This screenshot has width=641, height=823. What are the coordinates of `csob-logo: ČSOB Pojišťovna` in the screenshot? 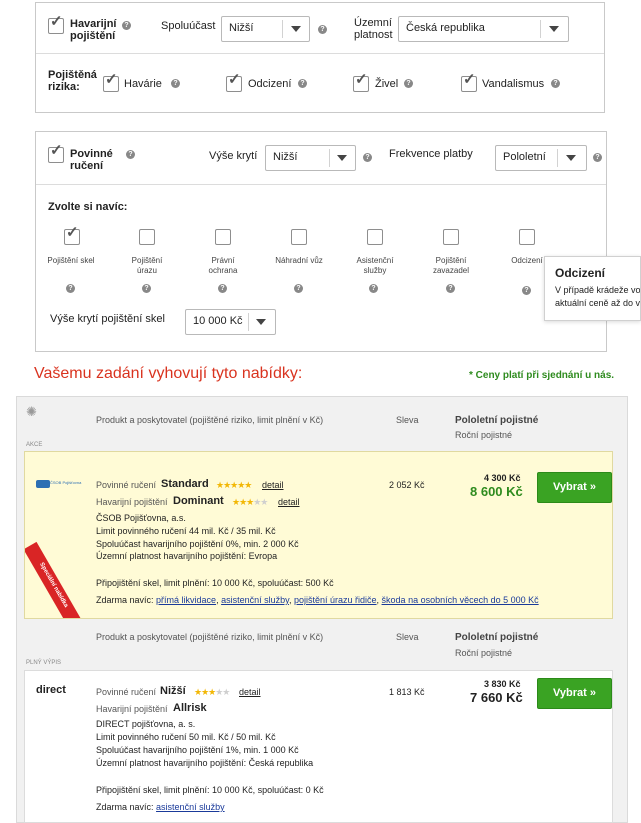 It's located at (58, 484).